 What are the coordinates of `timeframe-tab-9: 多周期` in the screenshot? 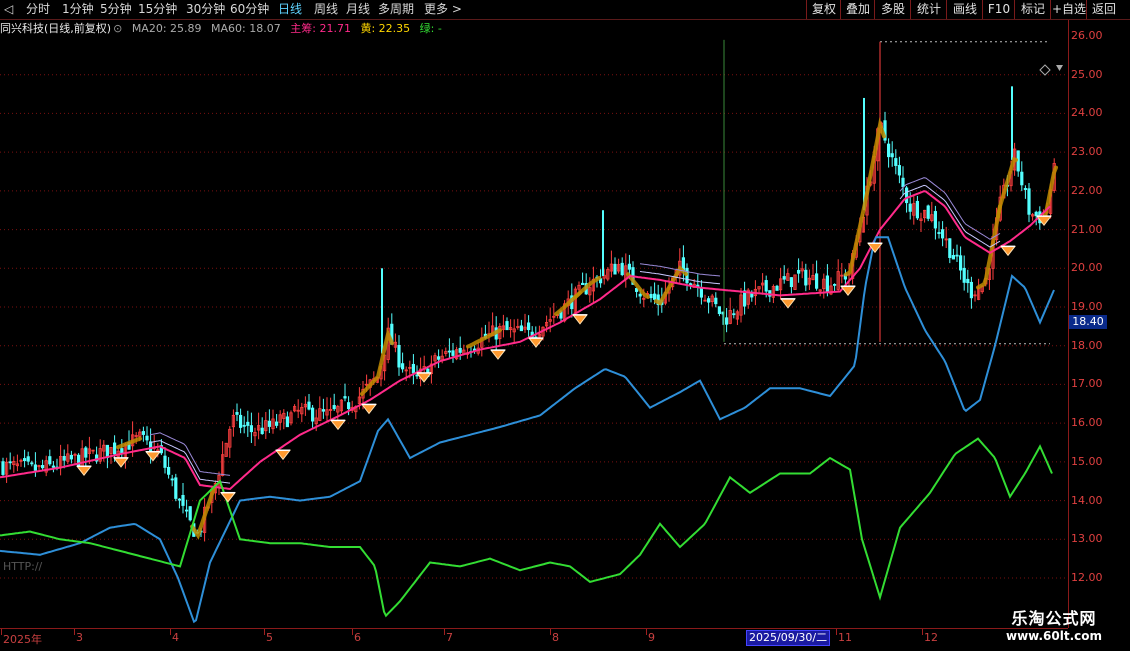 It's located at (396, 9).